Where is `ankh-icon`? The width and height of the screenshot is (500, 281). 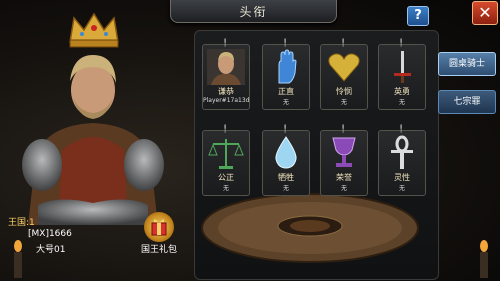 ankh-icon is located at coordinates (402, 152).